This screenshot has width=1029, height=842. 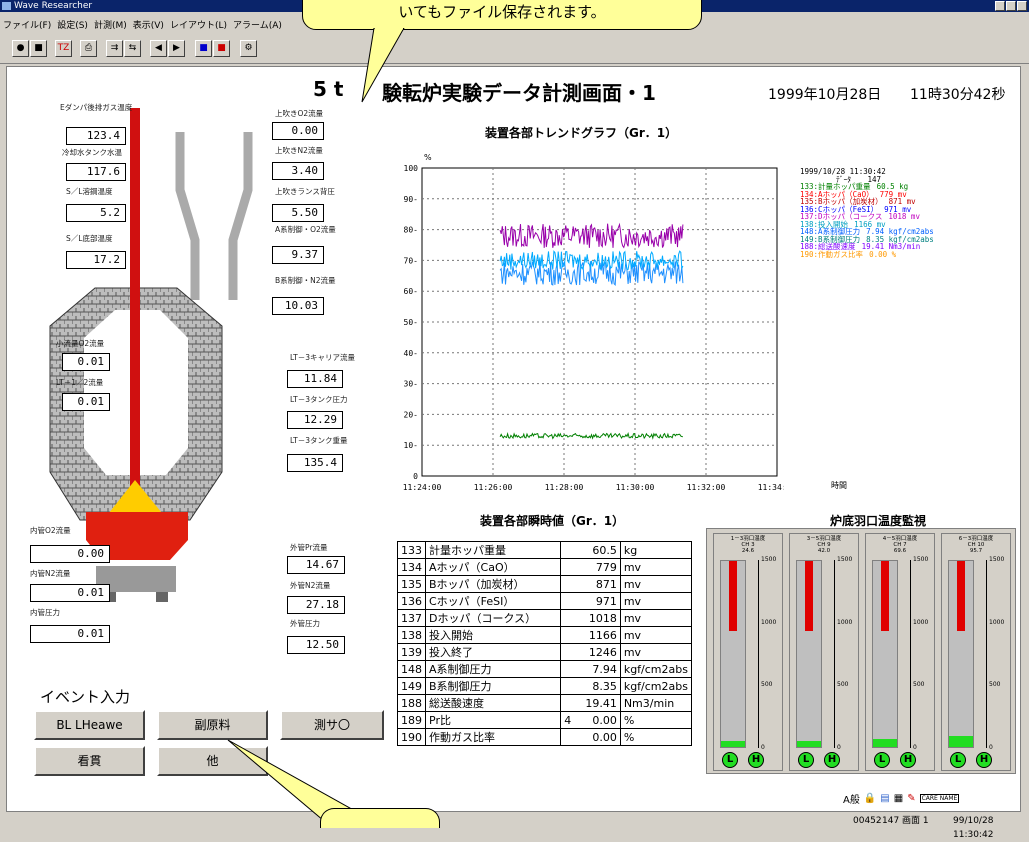 I want to click on config-button: ⚙, so click(x=248, y=48).